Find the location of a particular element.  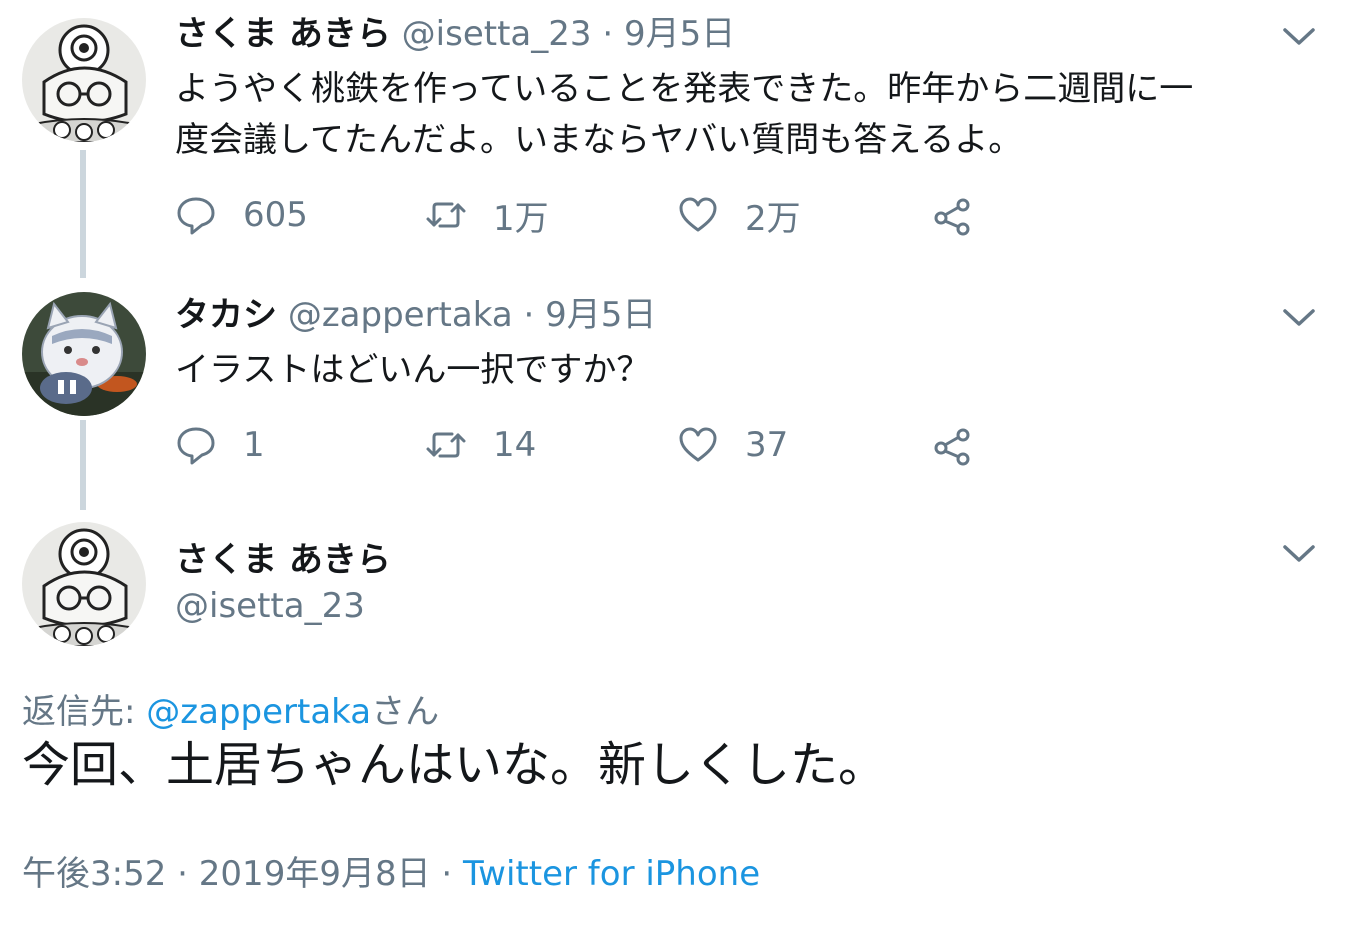

retweet-count: 1万 is located at coordinates (521, 218).